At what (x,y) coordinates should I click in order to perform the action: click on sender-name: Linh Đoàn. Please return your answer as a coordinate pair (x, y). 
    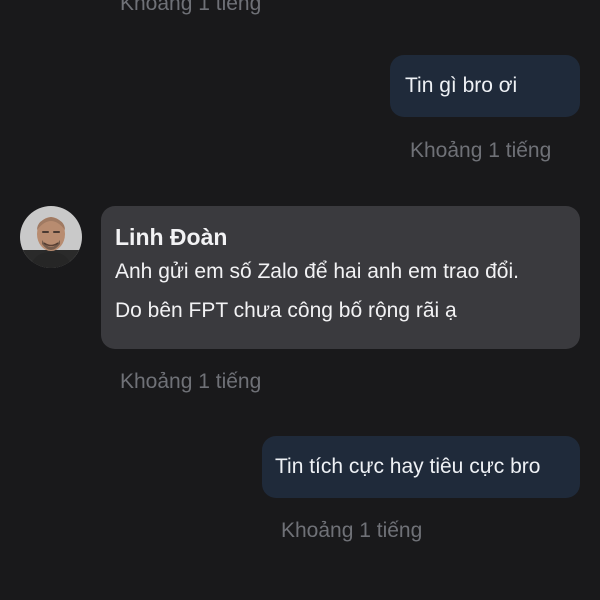
    Looking at the image, I should click on (171, 237).